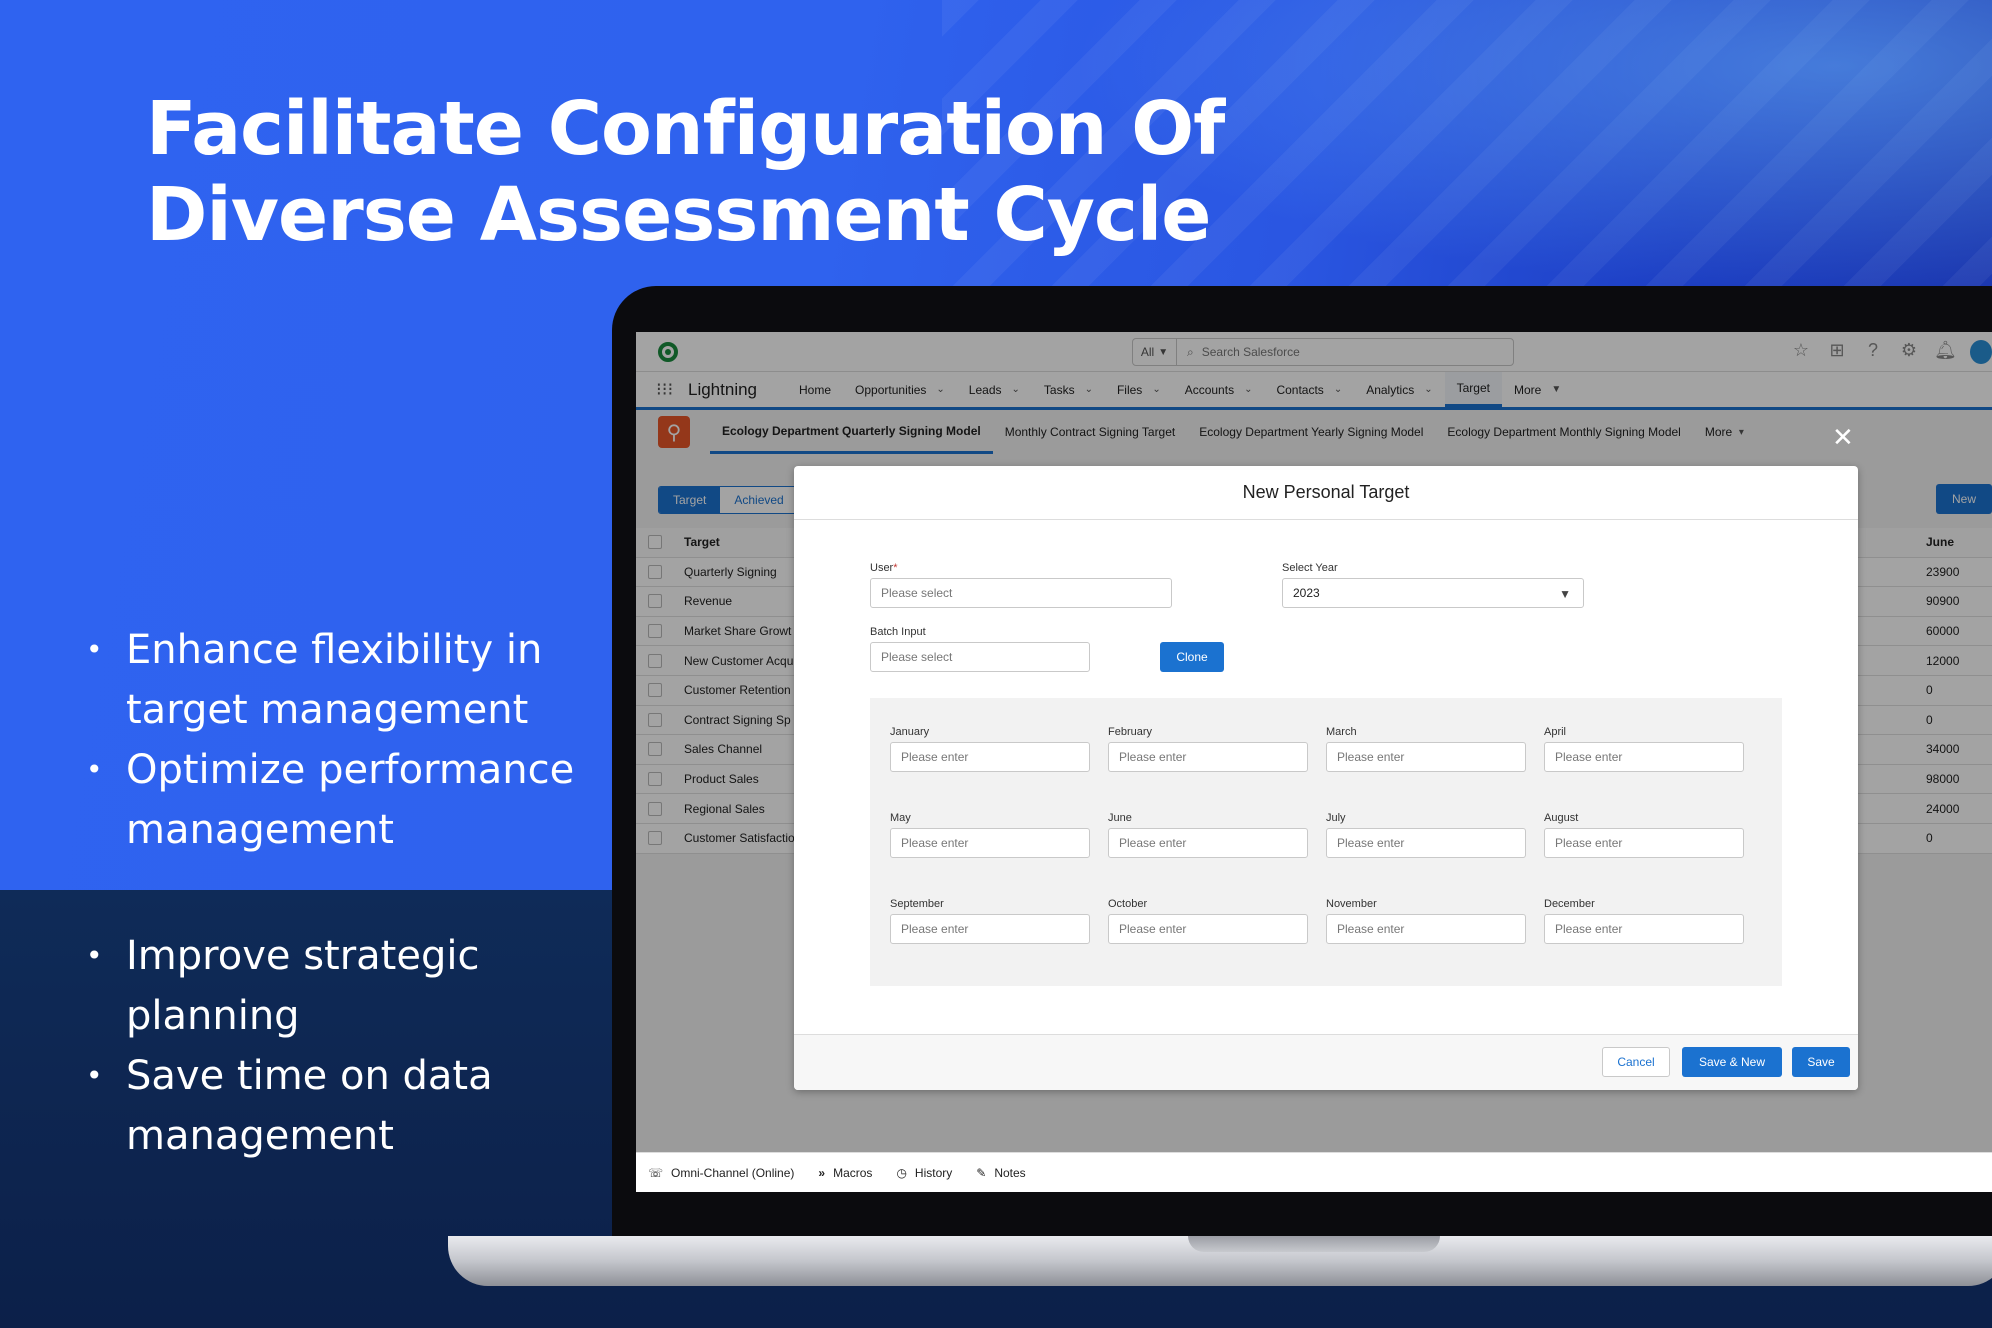  Describe the element at coordinates (1940, 542) in the screenshot. I see `column-header-june: June` at that location.